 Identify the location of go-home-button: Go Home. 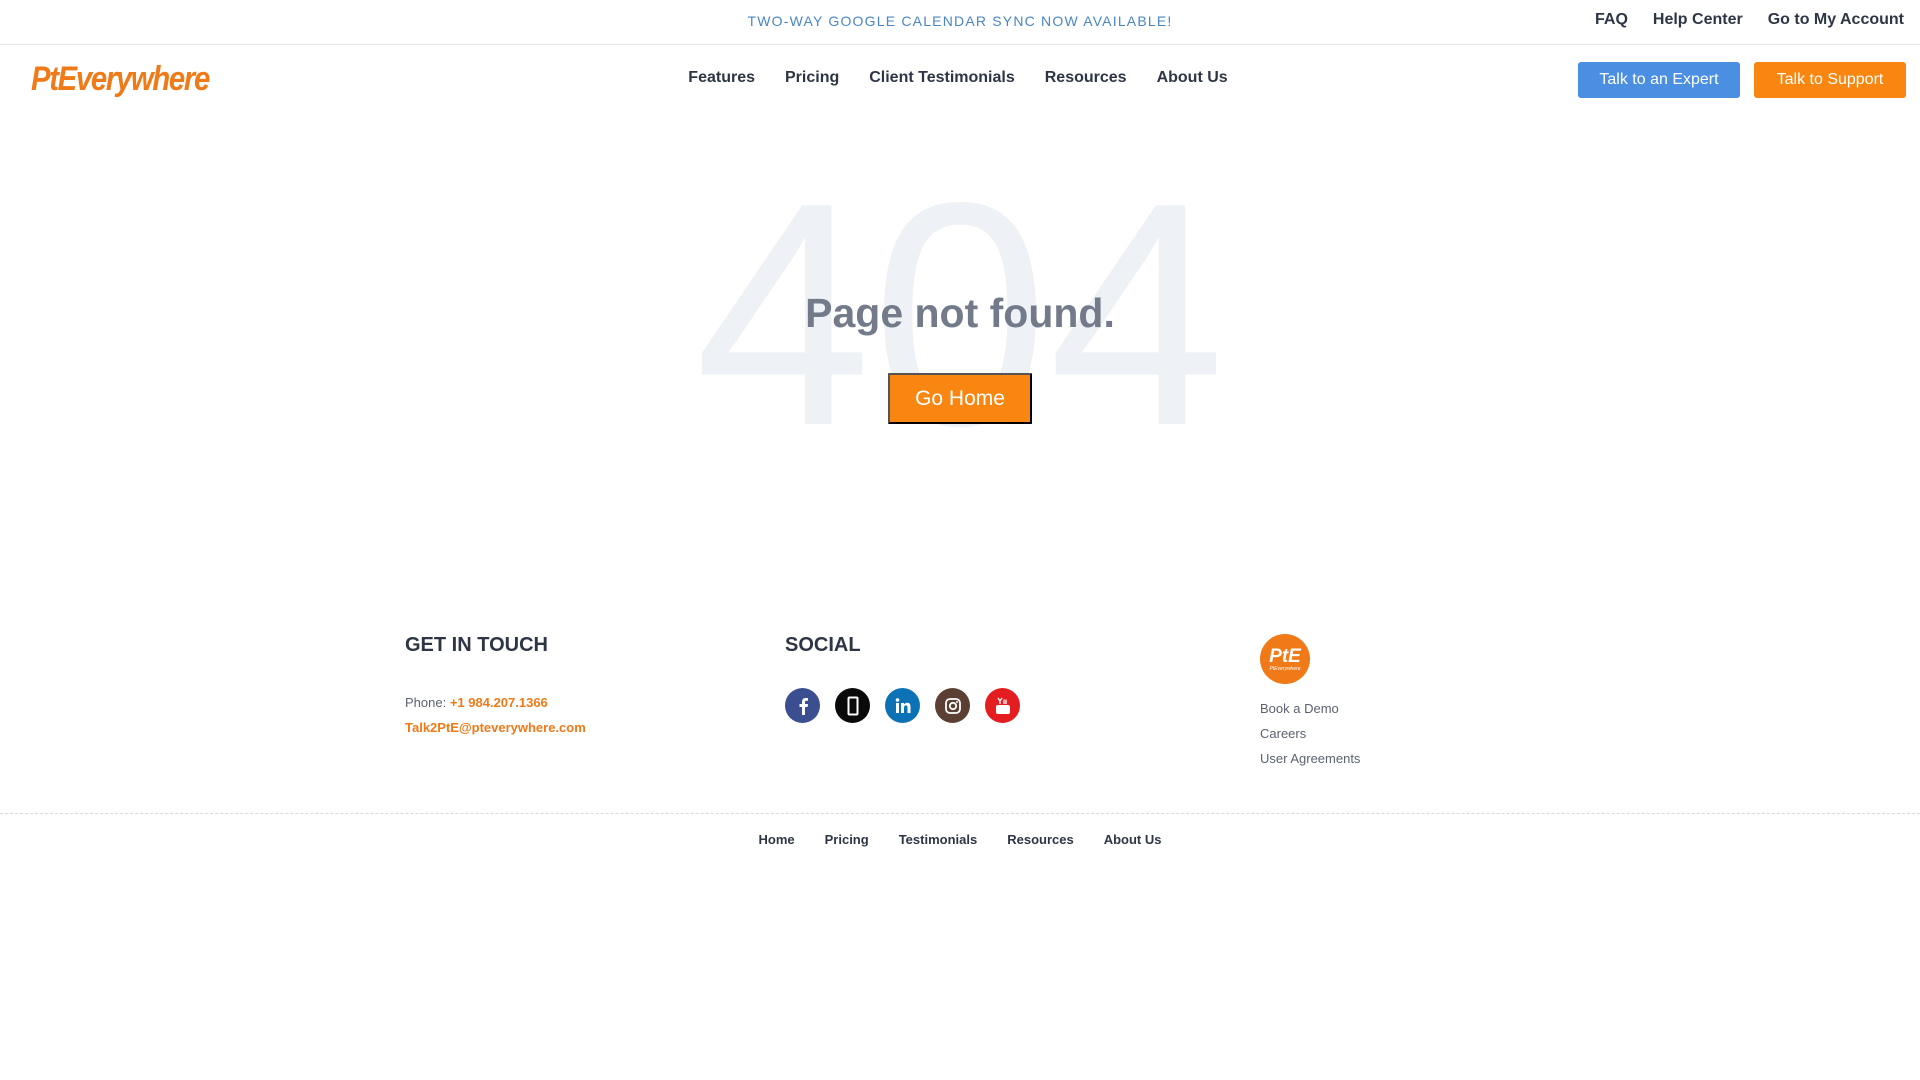
(960, 398).